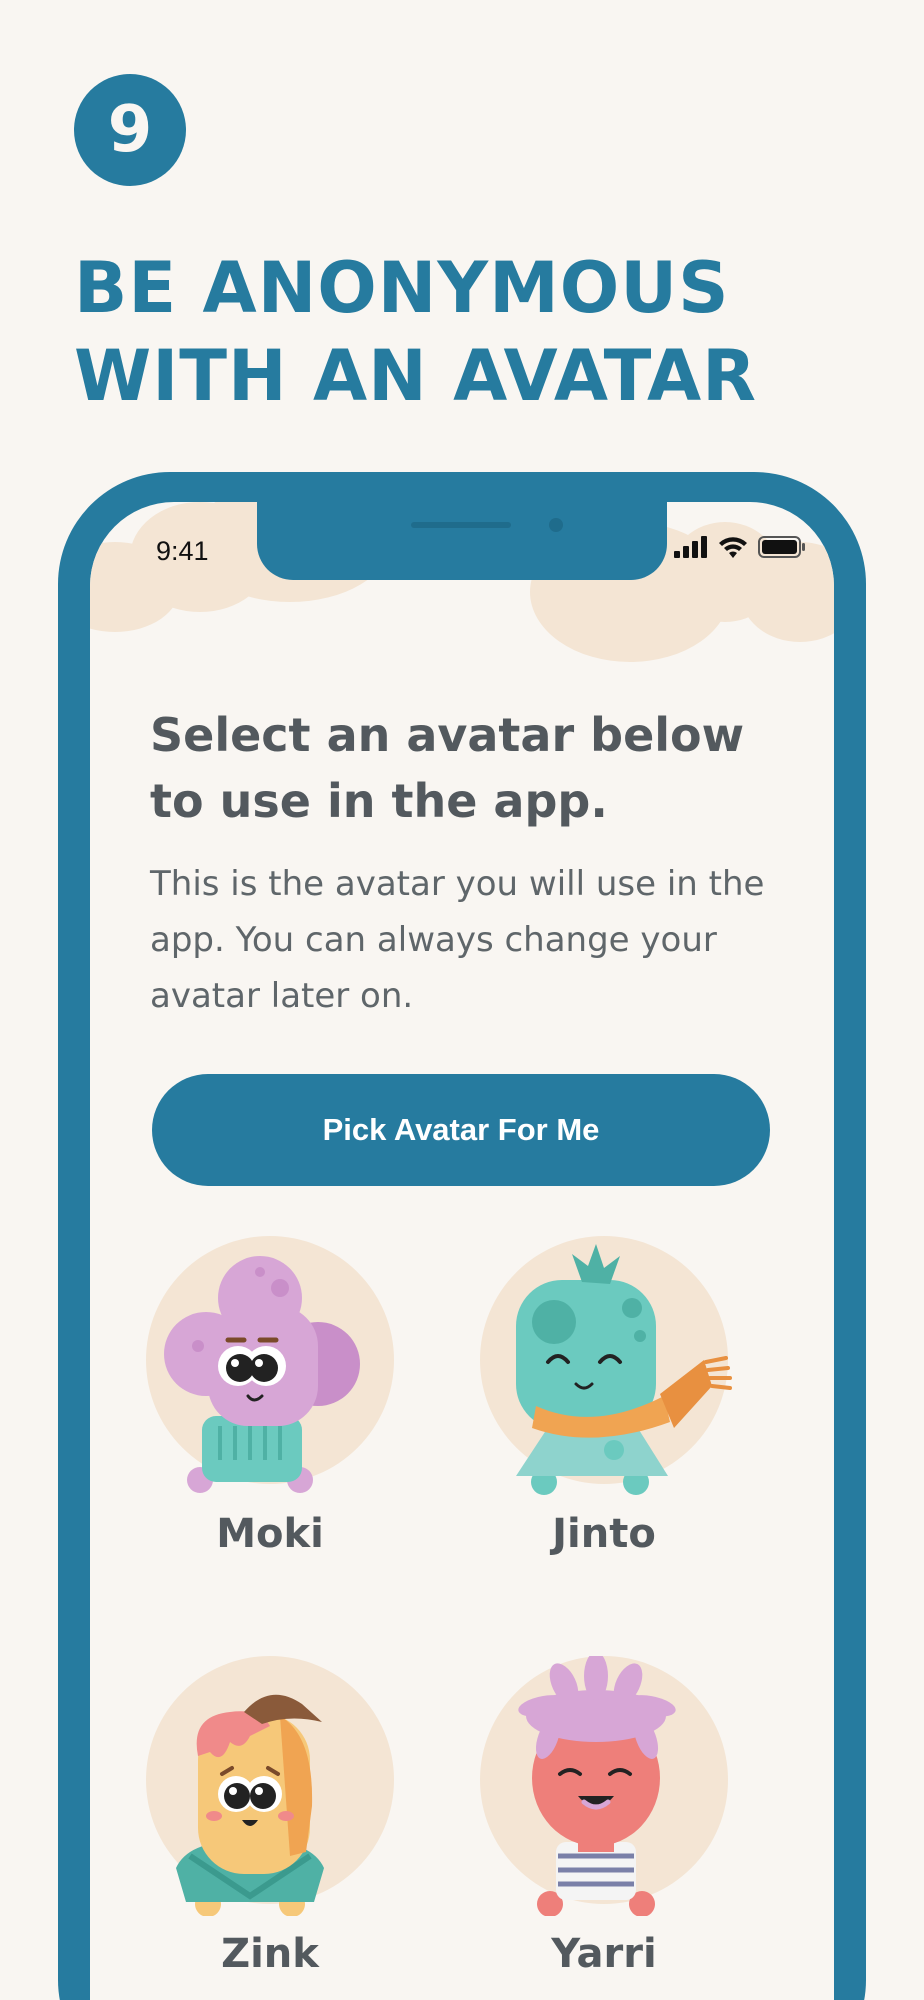 This screenshot has height=2000, width=924. Describe the element at coordinates (781, 547) in the screenshot. I see `battery-icon` at that location.